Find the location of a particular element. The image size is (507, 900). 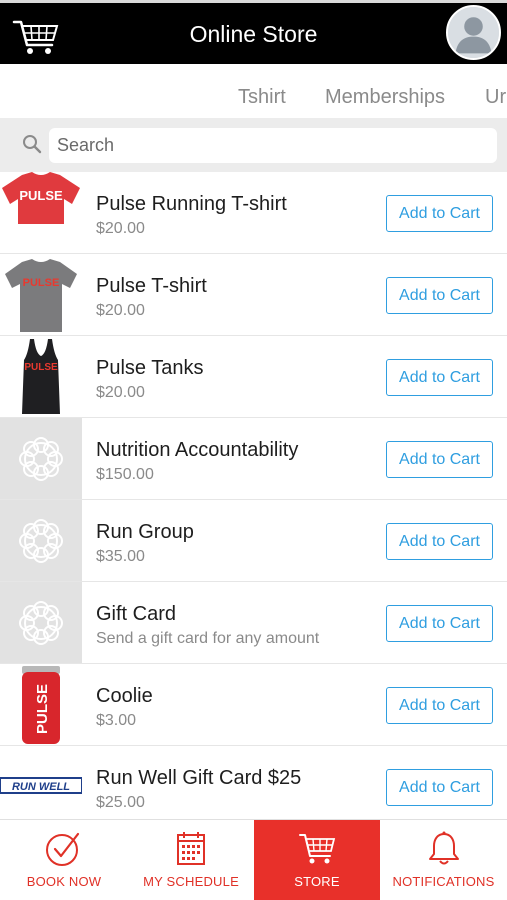

nav-my-schedule: MY SCHEDULE is located at coordinates (191, 860).